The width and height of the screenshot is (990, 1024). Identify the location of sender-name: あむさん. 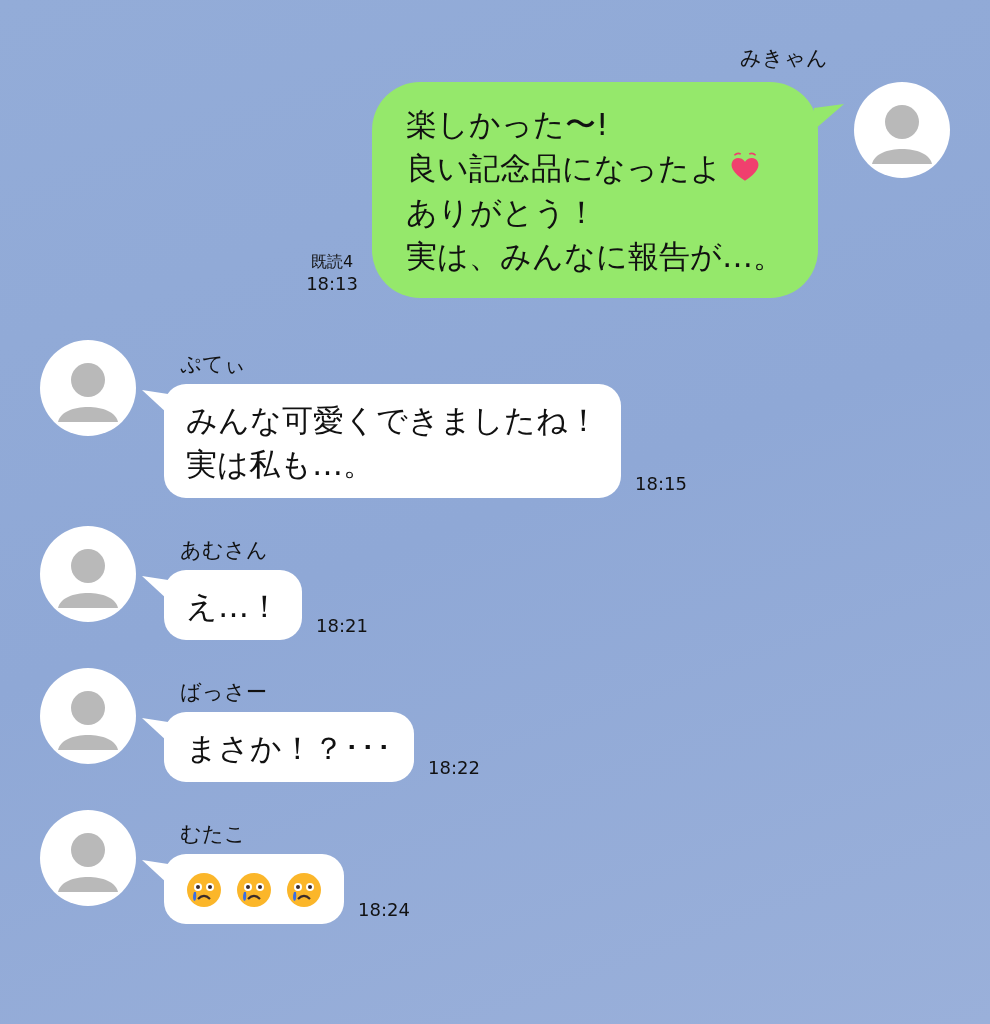
(224, 550).